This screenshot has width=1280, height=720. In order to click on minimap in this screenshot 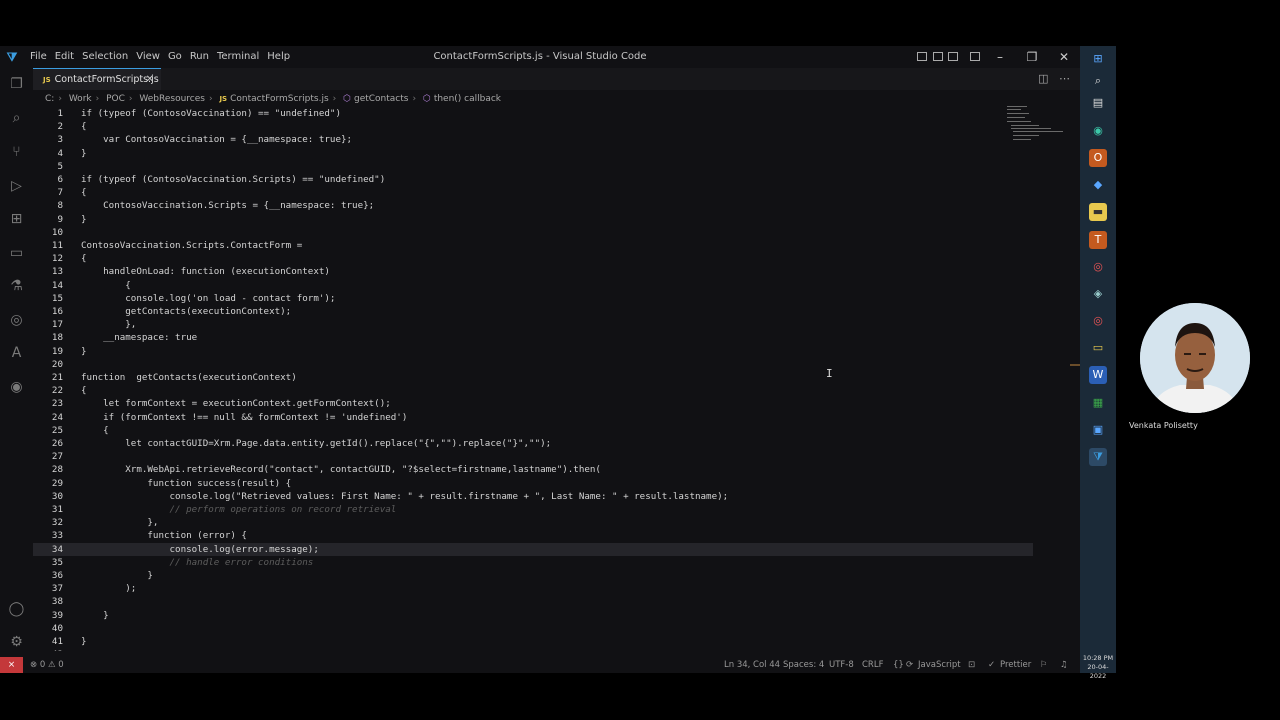, I will do `click(1035, 124)`.